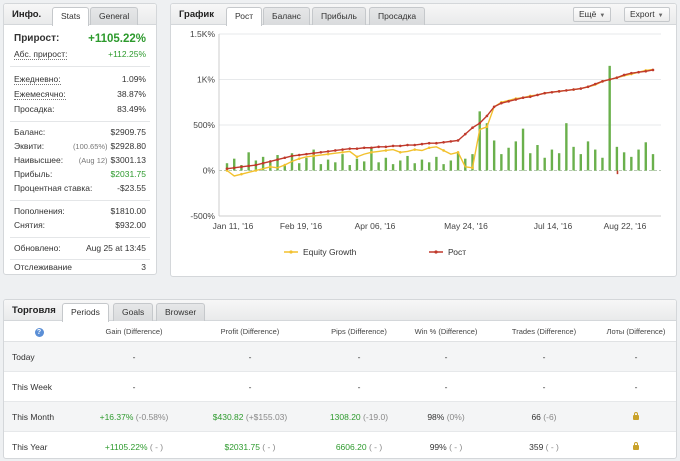  I want to click on help-icon-glyph: ?, so click(39, 332).